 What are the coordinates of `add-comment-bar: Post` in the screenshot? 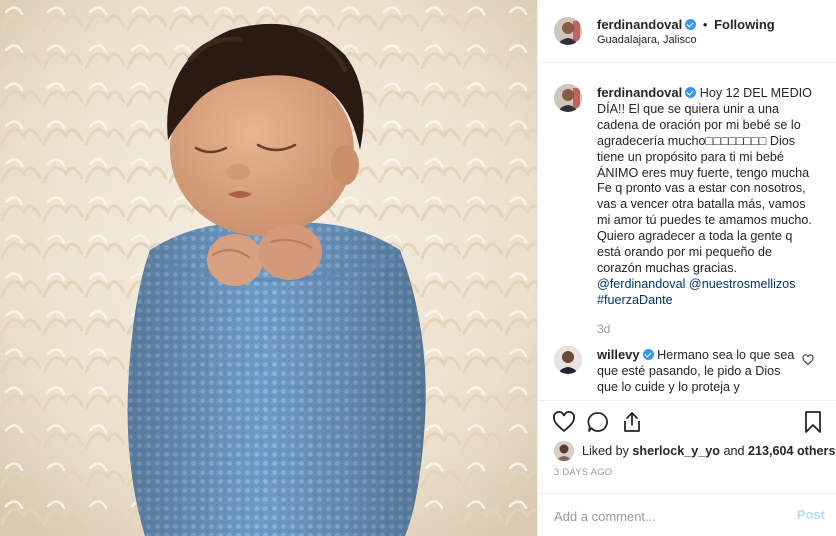 It's located at (687, 514).